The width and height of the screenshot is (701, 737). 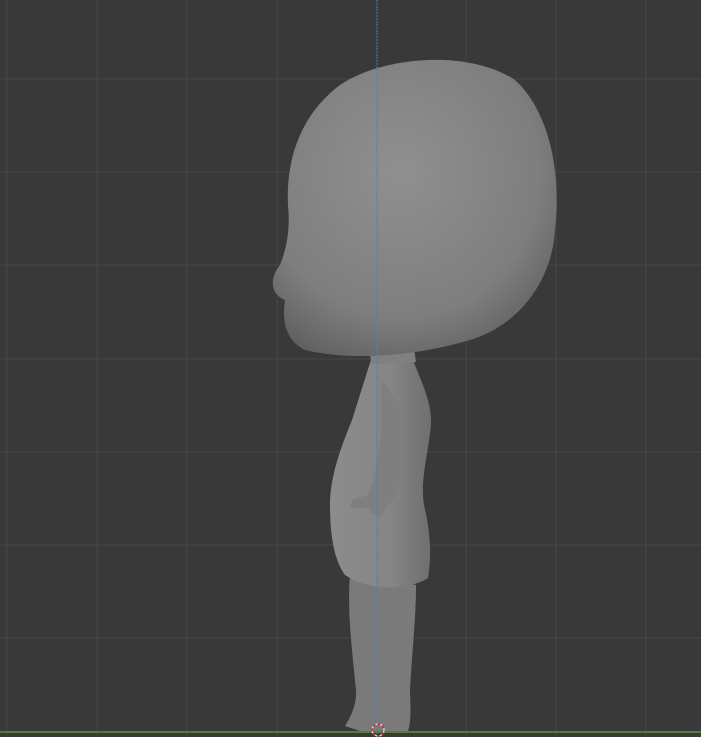 I want to click on model-leg, so click(x=380, y=653).